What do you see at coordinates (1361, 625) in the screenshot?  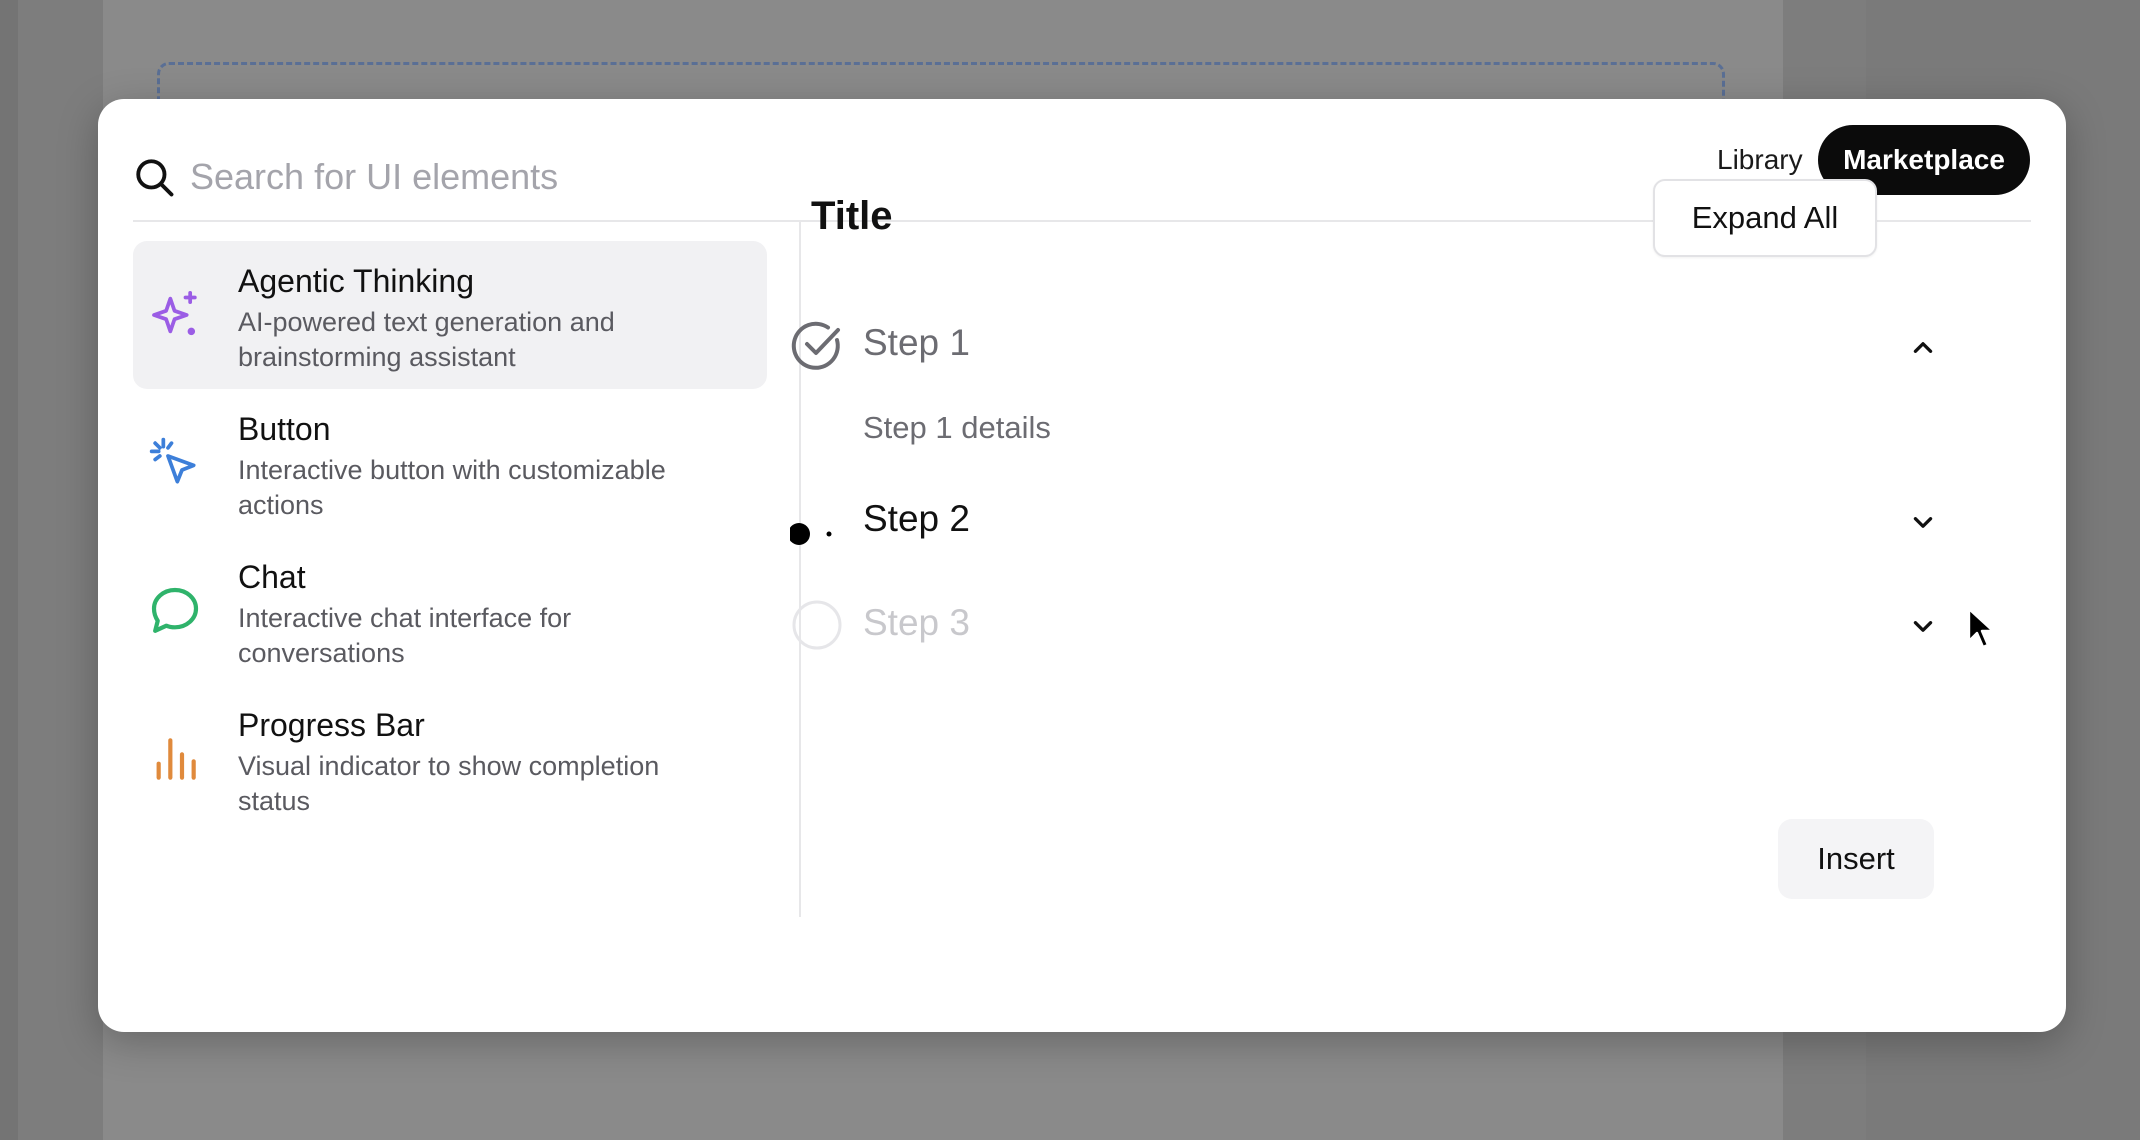 I see `step-3-row: Step 3` at bounding box center [1361, 625].